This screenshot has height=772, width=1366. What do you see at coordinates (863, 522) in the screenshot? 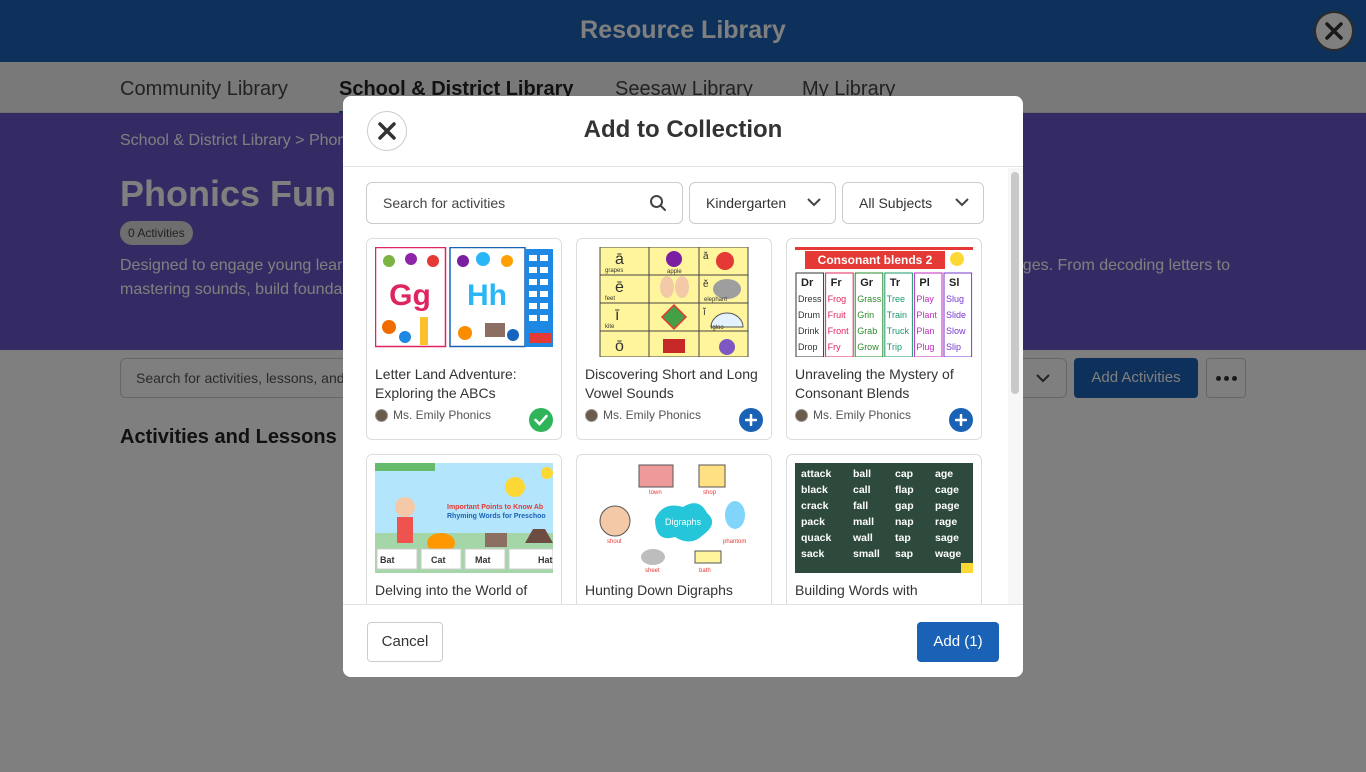
I see `family-word: mall` at bounding box center [863, 522].